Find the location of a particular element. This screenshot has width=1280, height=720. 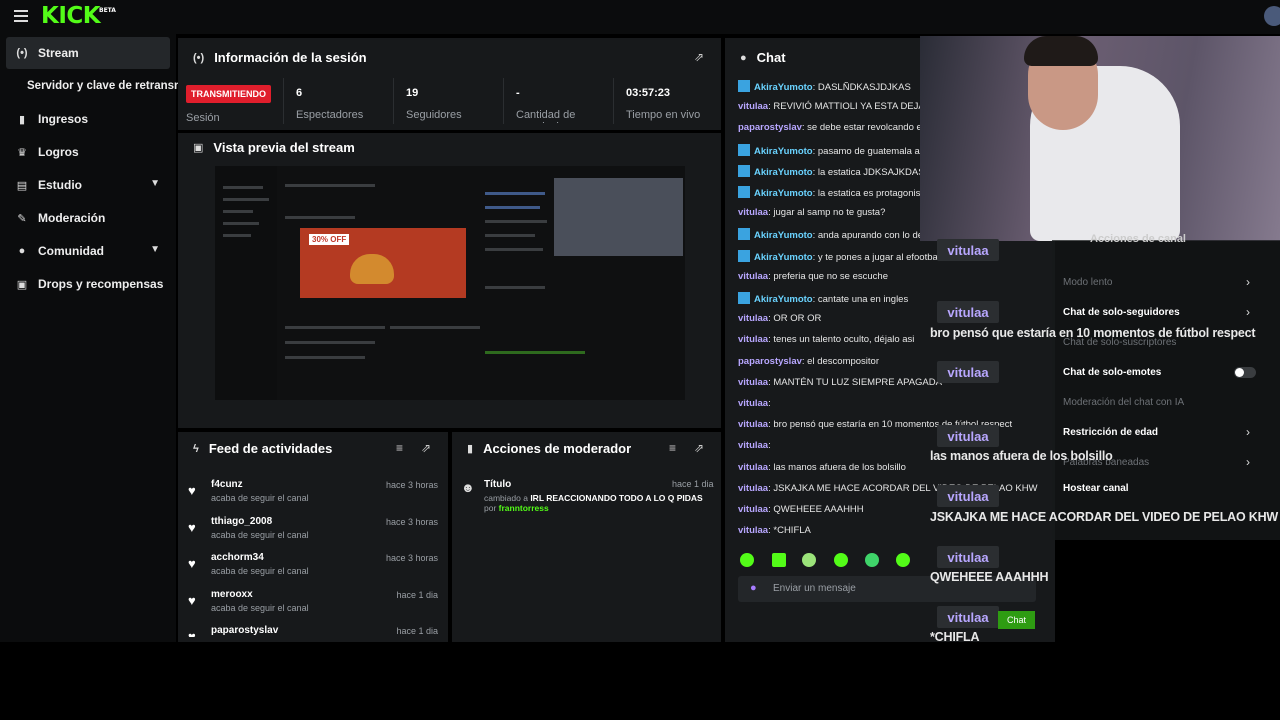

feed-user: acchorm34 is located at coordinates (237, 557).